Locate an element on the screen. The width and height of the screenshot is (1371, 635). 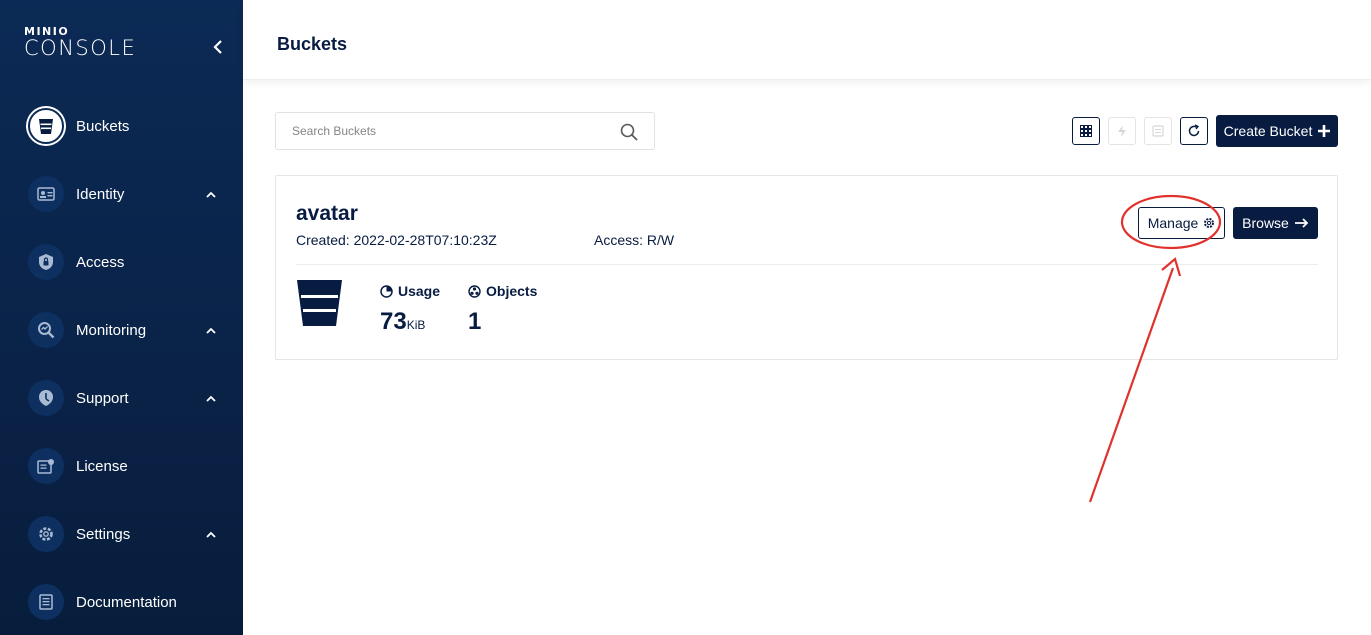
create-bucket-button: Create Bucket is located at coordinates (1277, 131).